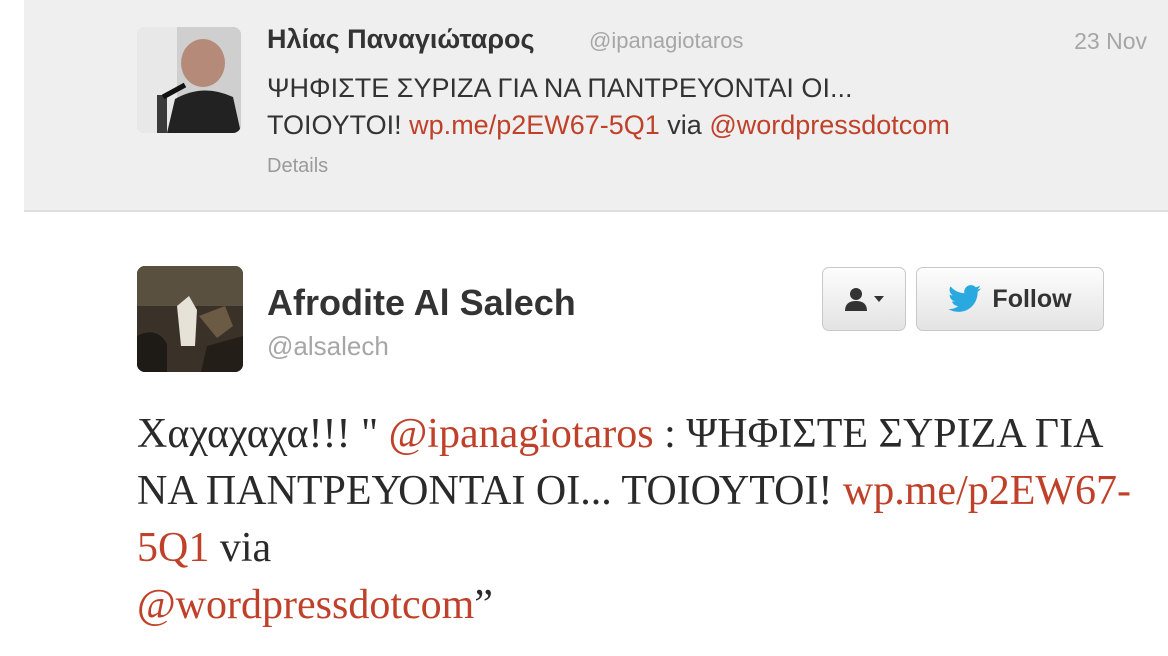 Image resolution: width=1168 pixels, height=656 pixels. What do you see at coordinates (521, 434) in the screenshot?
I see `mention-link: @ipanagiotaros` at bounding box center [521, 434].